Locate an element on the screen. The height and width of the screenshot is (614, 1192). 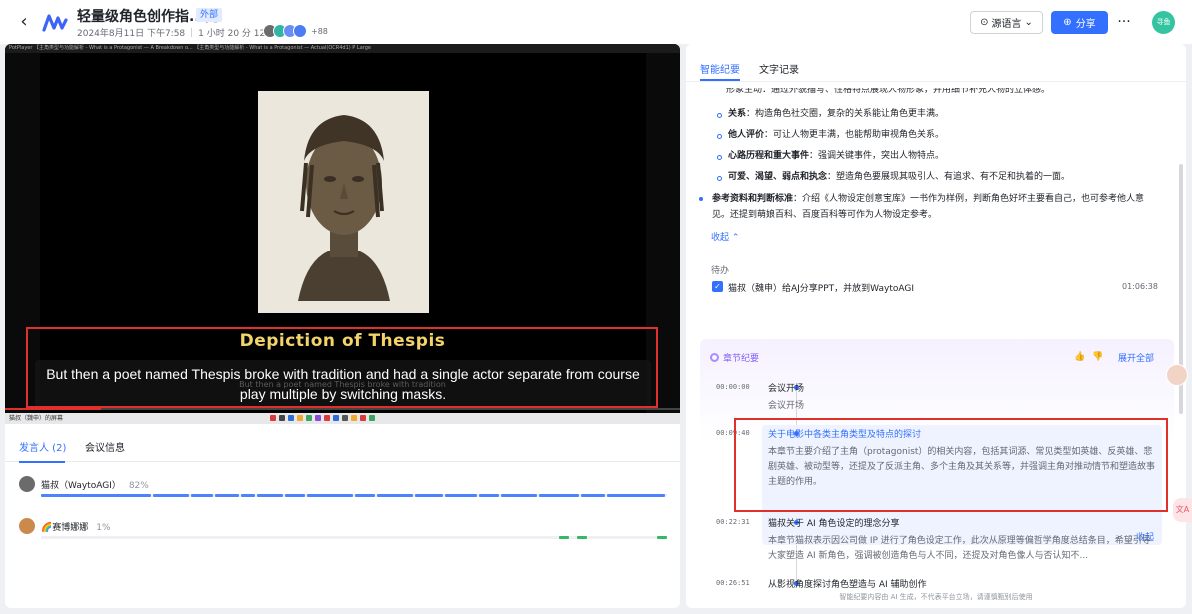
speaker-percentage: 82% is located at coordinates (138, 486).